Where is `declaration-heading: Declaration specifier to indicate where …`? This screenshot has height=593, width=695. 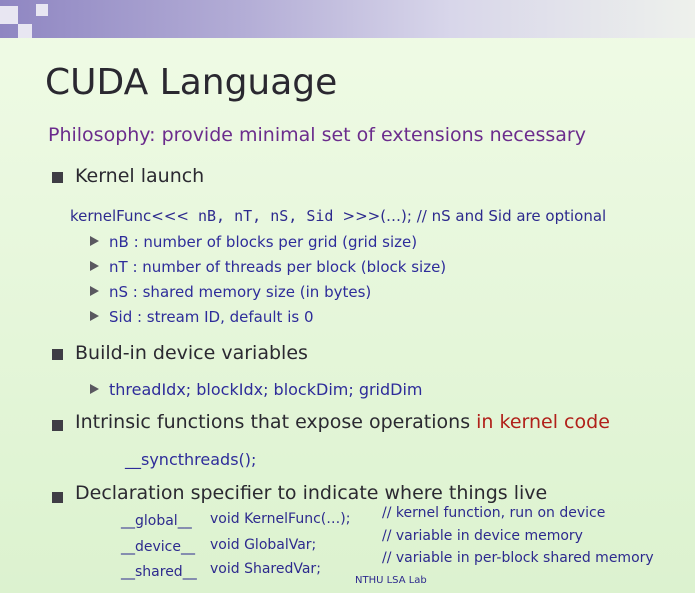
declaration-heading: Declaration specifier to indicate where … is located at coordinates (311, 493).